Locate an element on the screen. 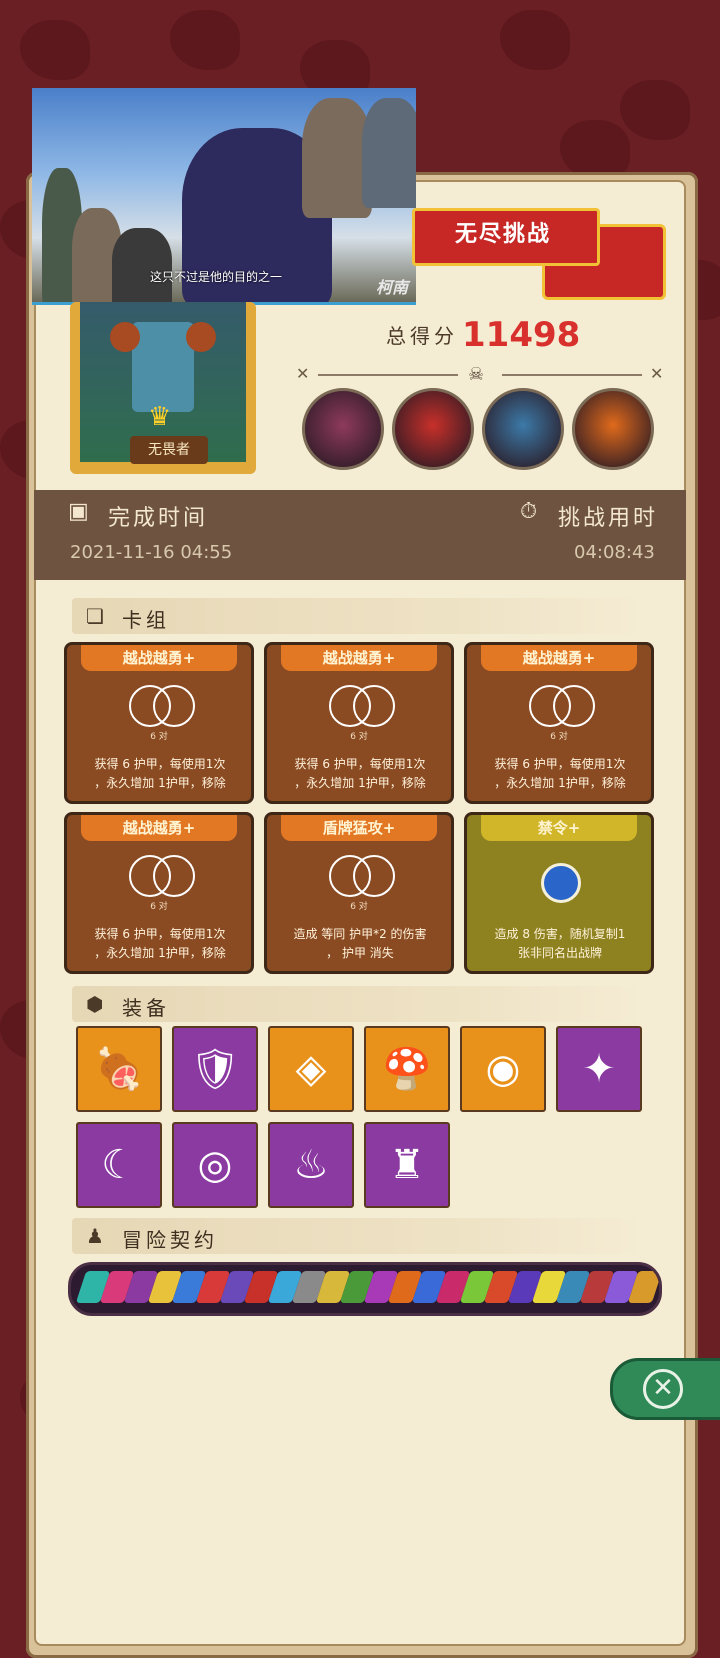  stone-golem-boss is located at coordinates (343, 429).